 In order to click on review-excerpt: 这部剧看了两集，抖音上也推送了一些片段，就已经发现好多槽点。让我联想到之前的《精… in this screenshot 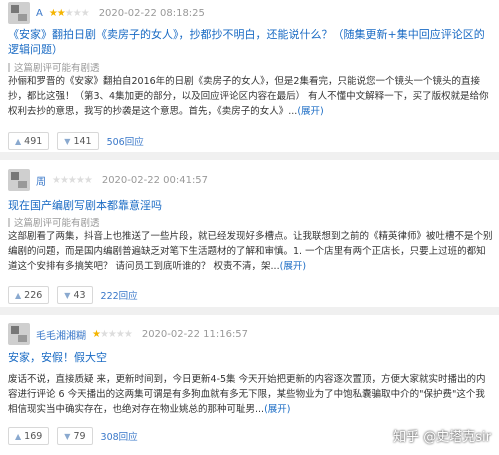, I will do `click(250, 251)`.